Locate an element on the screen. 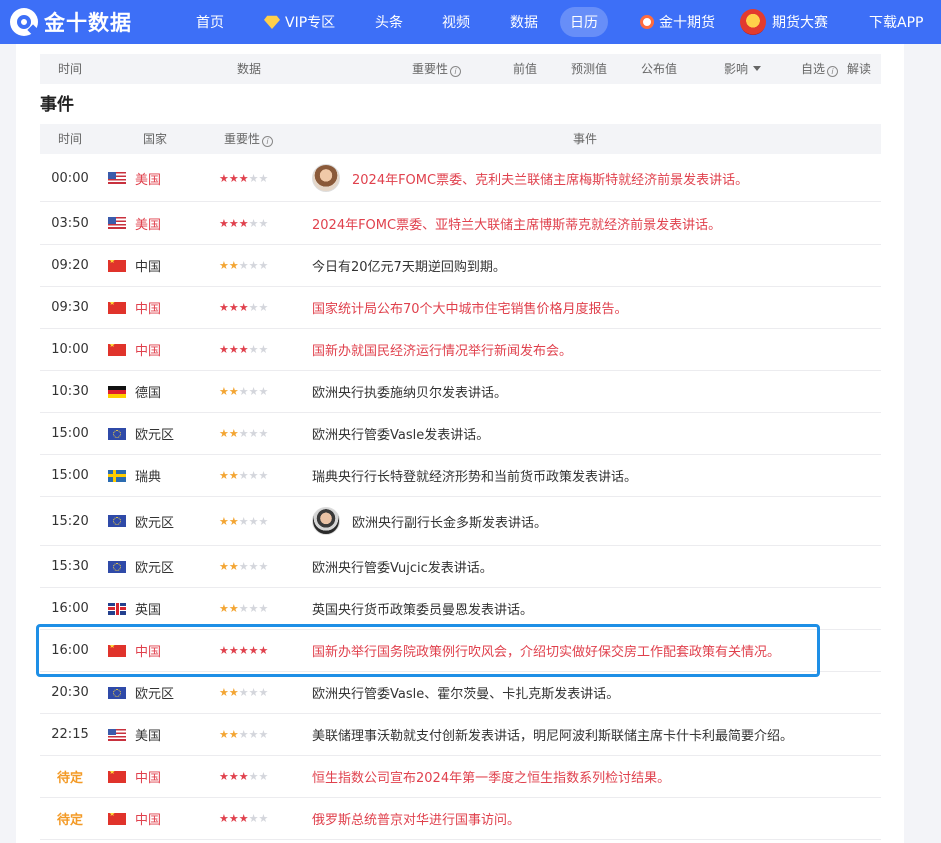 This screenshot has width=941, height=843. event-row: 待定中国★★★★★俄罗斯总统普京对华进行国事访问。 is located at coordinates (460, 819).